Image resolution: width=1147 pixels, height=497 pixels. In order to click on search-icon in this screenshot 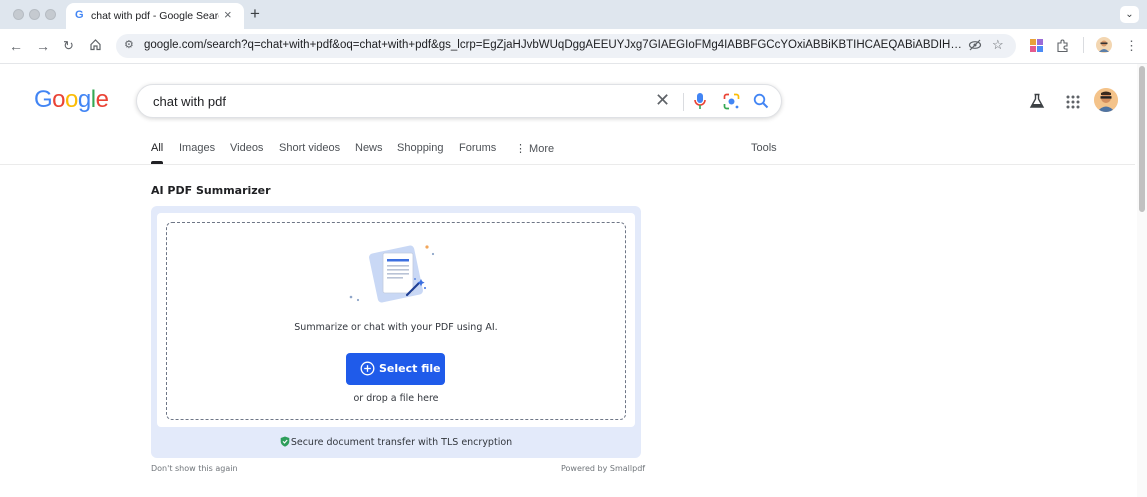, I will do `click(761, 103)`.